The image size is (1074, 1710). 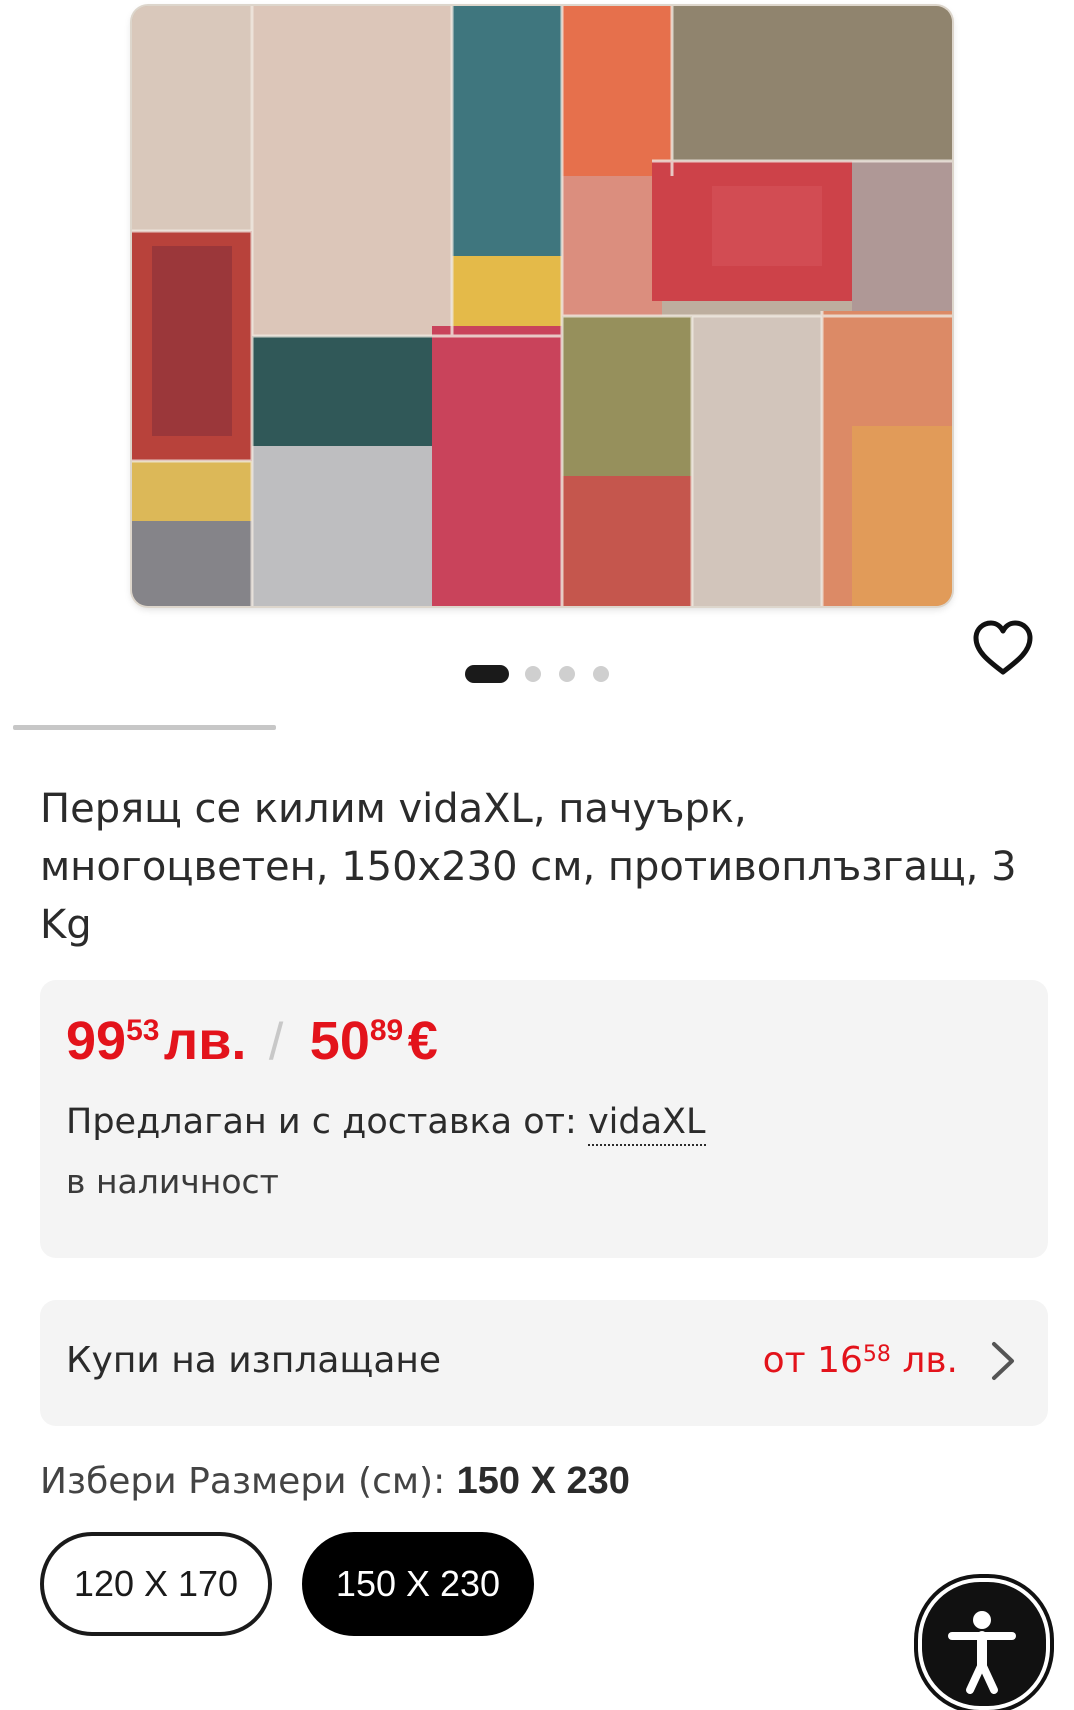 What do you see at coordinates (1003, 648) in the screenshot?
I see `favorite-heart-icon` at bounding box center [1003, 648].